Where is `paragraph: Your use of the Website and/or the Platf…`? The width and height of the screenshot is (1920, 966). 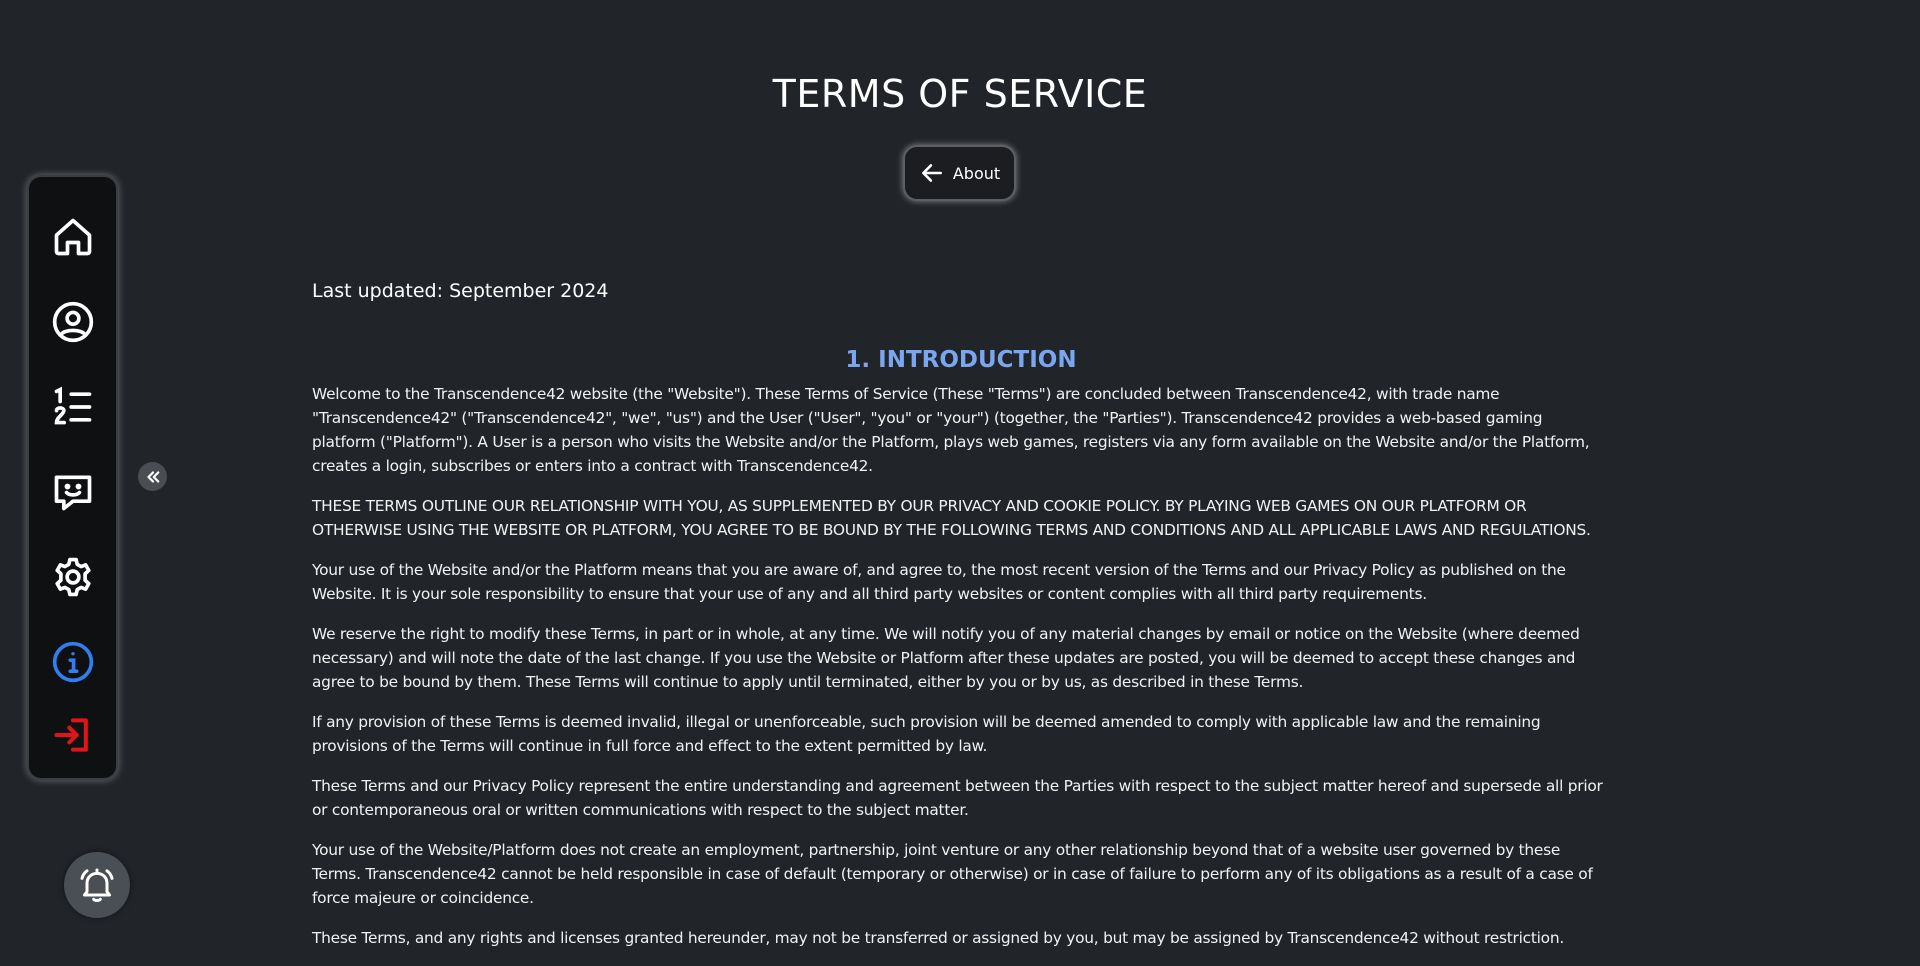
paragraph: Your use of the Website and/or the Platf… is located at coordinates (939, 582).